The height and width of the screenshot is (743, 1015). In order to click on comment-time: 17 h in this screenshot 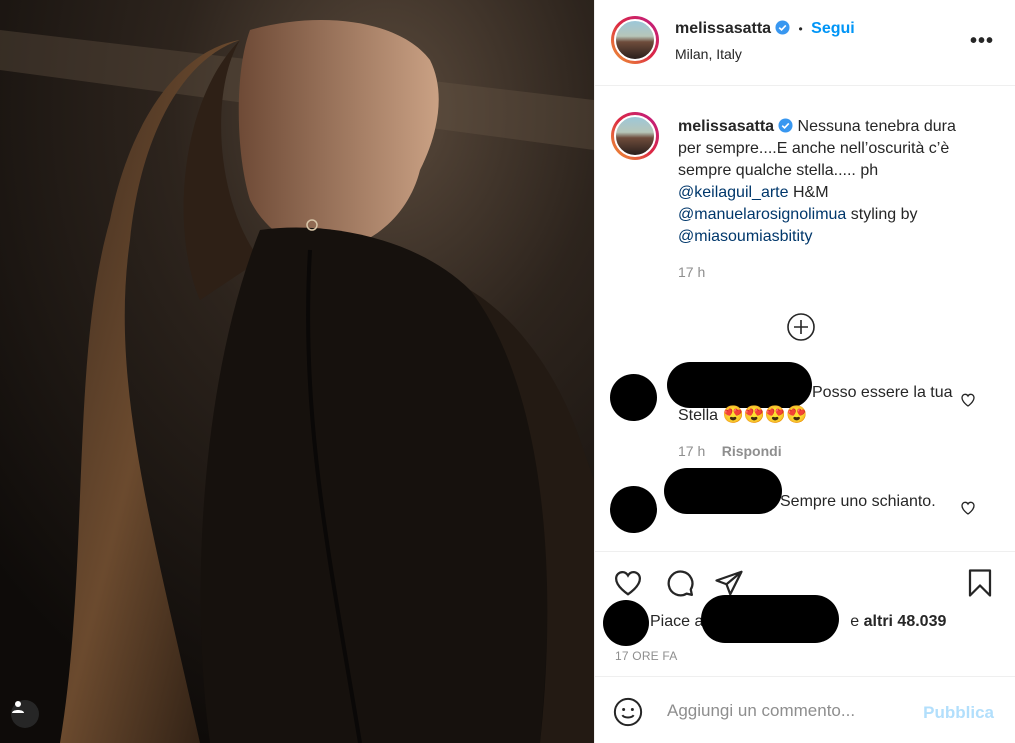, I will do `click(691, 451)`.